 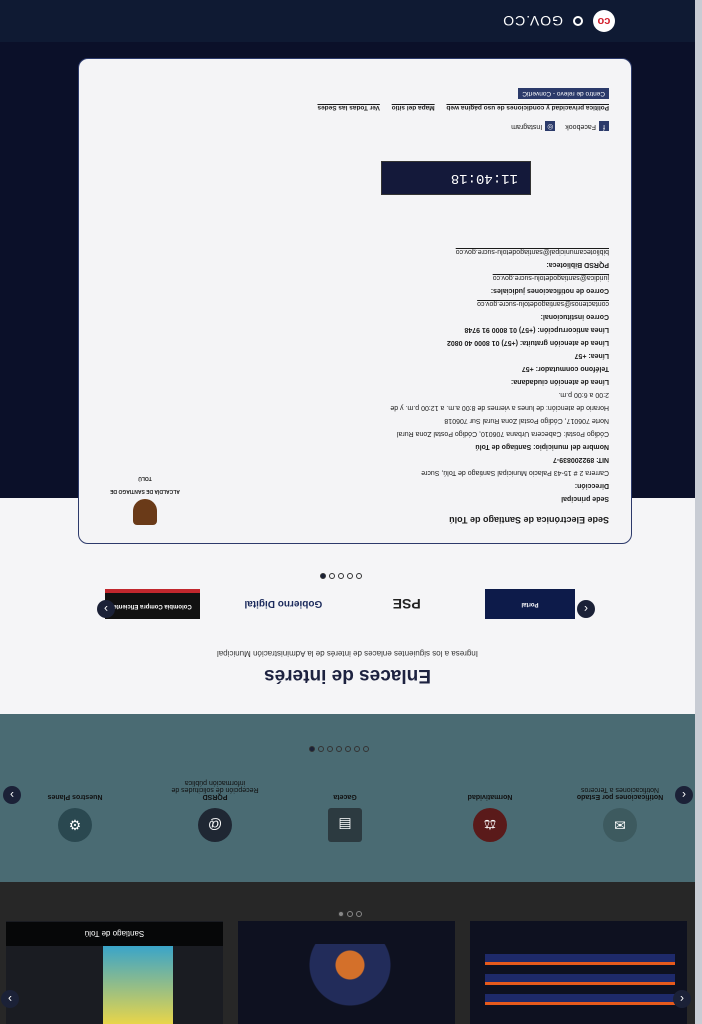 What do you see at coordinates (75, 825) in the screenshot?
I see `gear-icon: ⚙` at bounding box center [75, 825].